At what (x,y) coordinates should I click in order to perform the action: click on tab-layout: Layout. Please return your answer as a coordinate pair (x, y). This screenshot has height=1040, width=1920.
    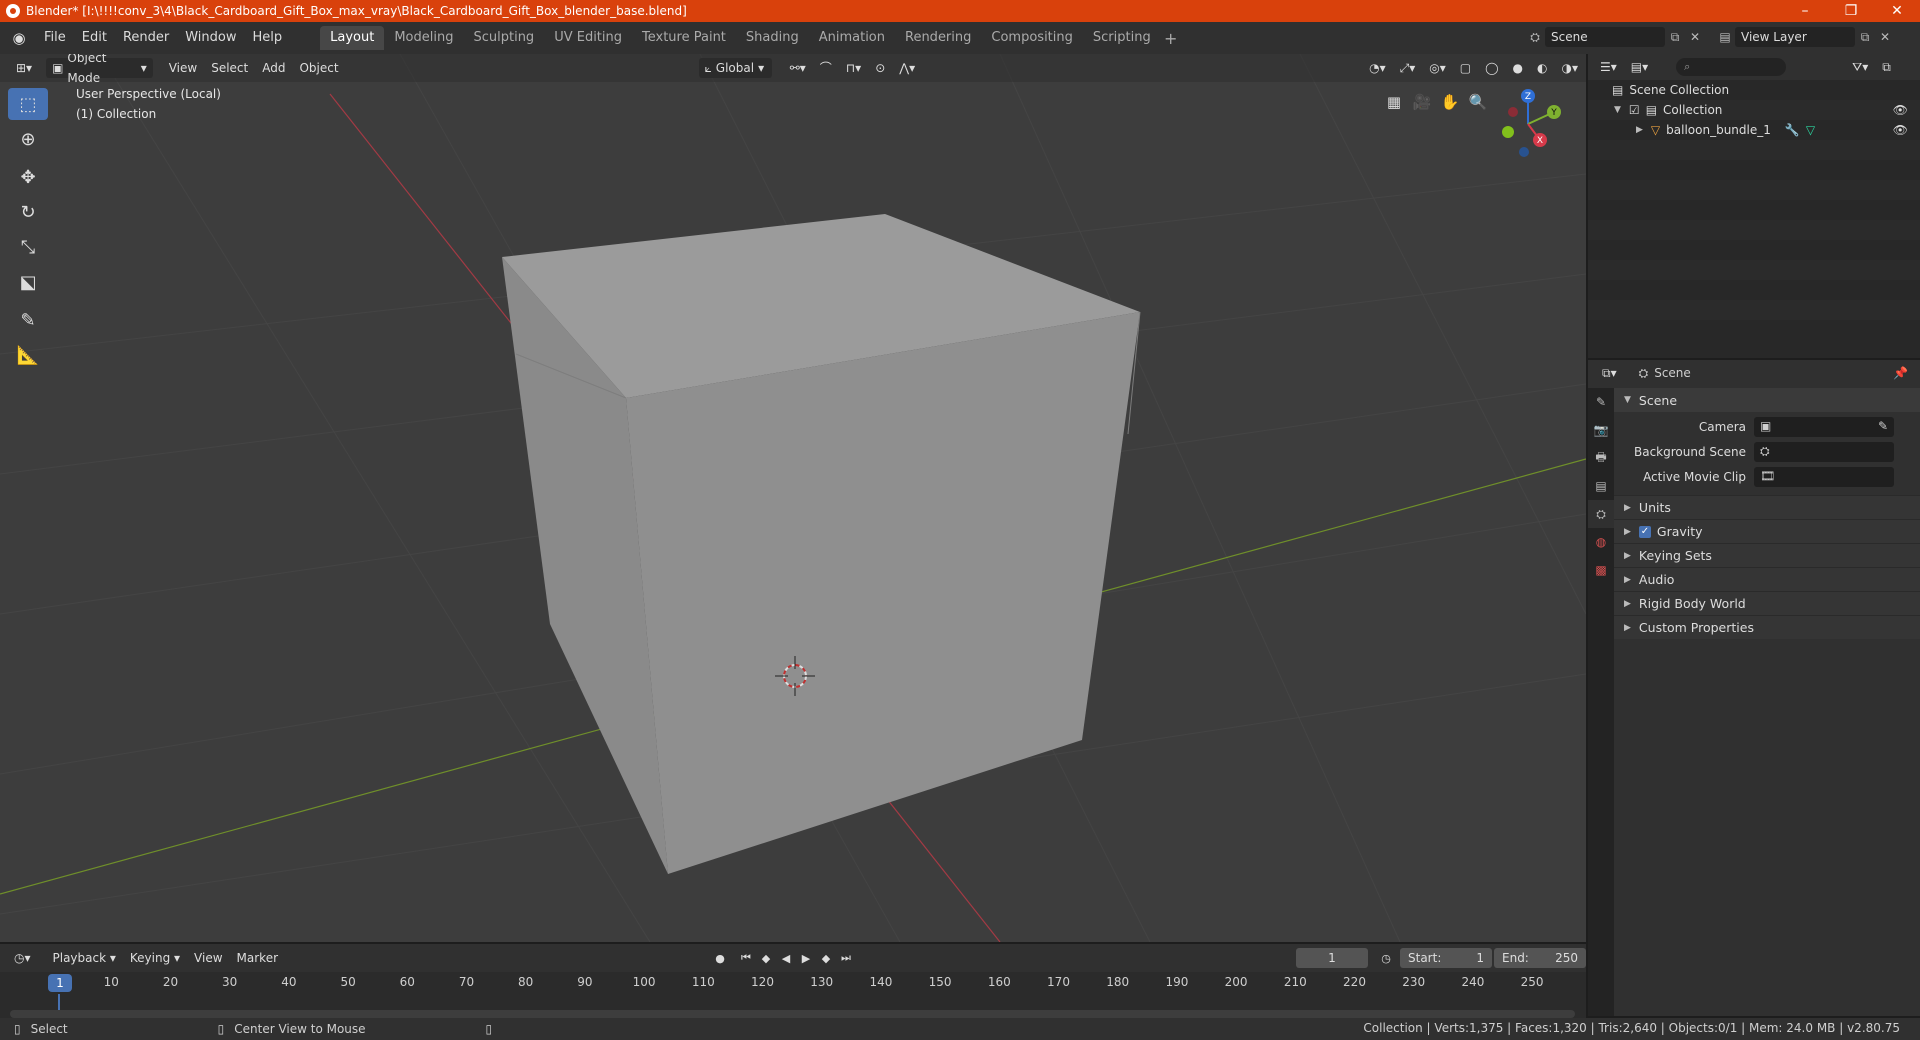
    Looking at the image, I should click on (352, 38).